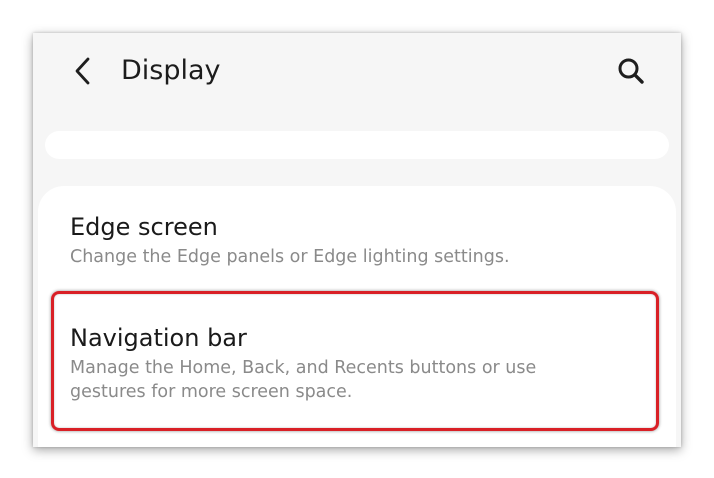 This screenshot has width=714, height=478. I want to click on chevron-left-icon, so click(82, 71).